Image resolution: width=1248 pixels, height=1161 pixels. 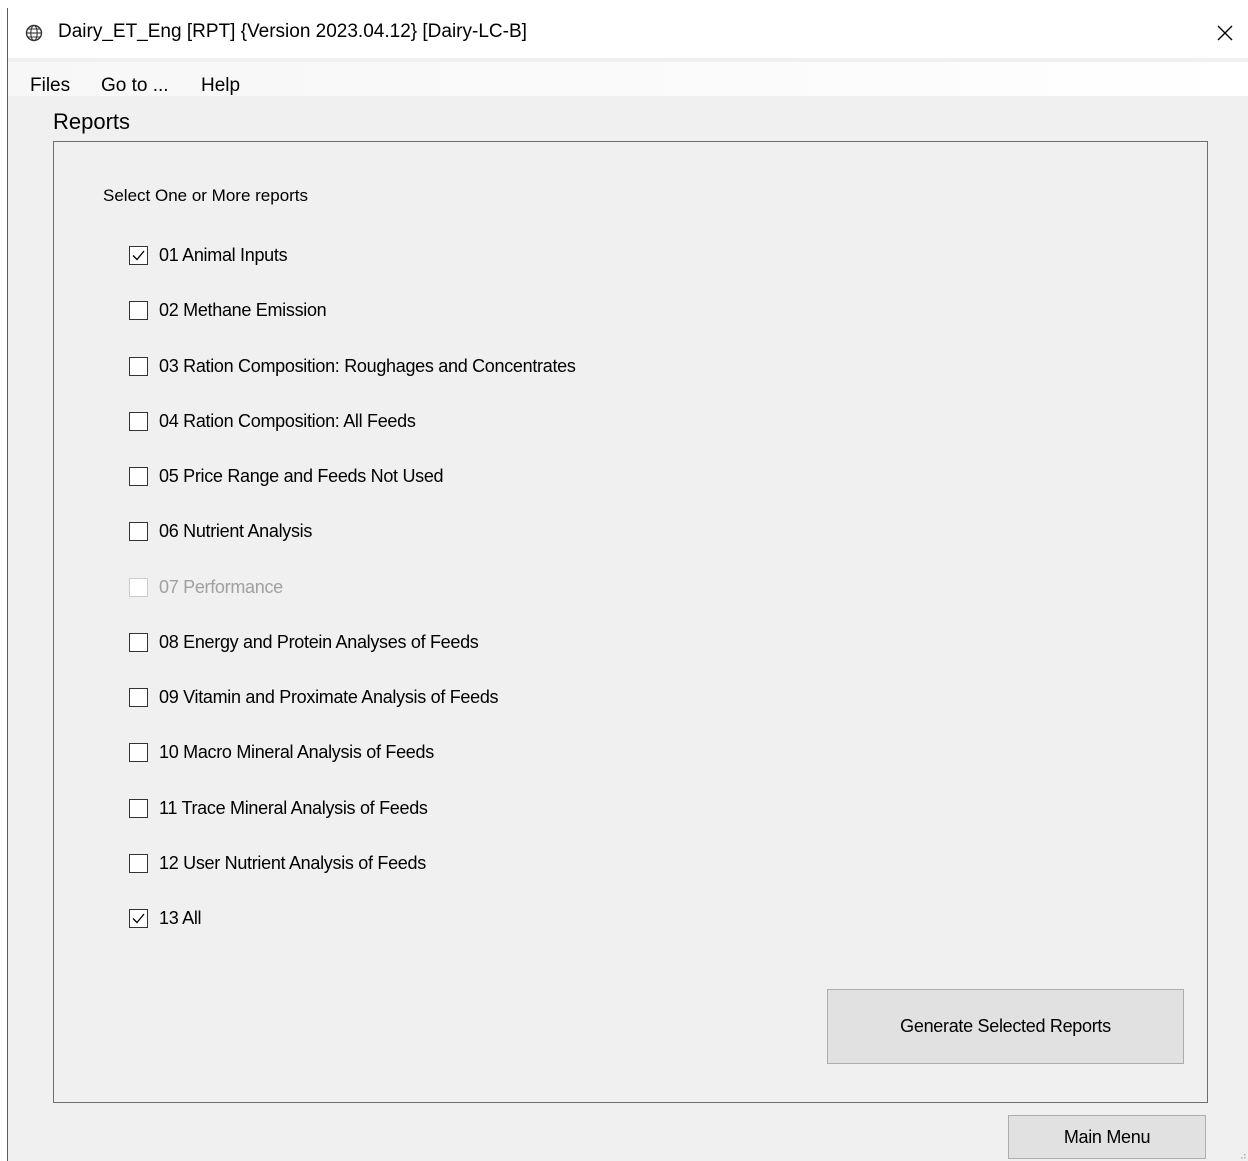 I want to click on close-icon, so click(x=1225, y=33).